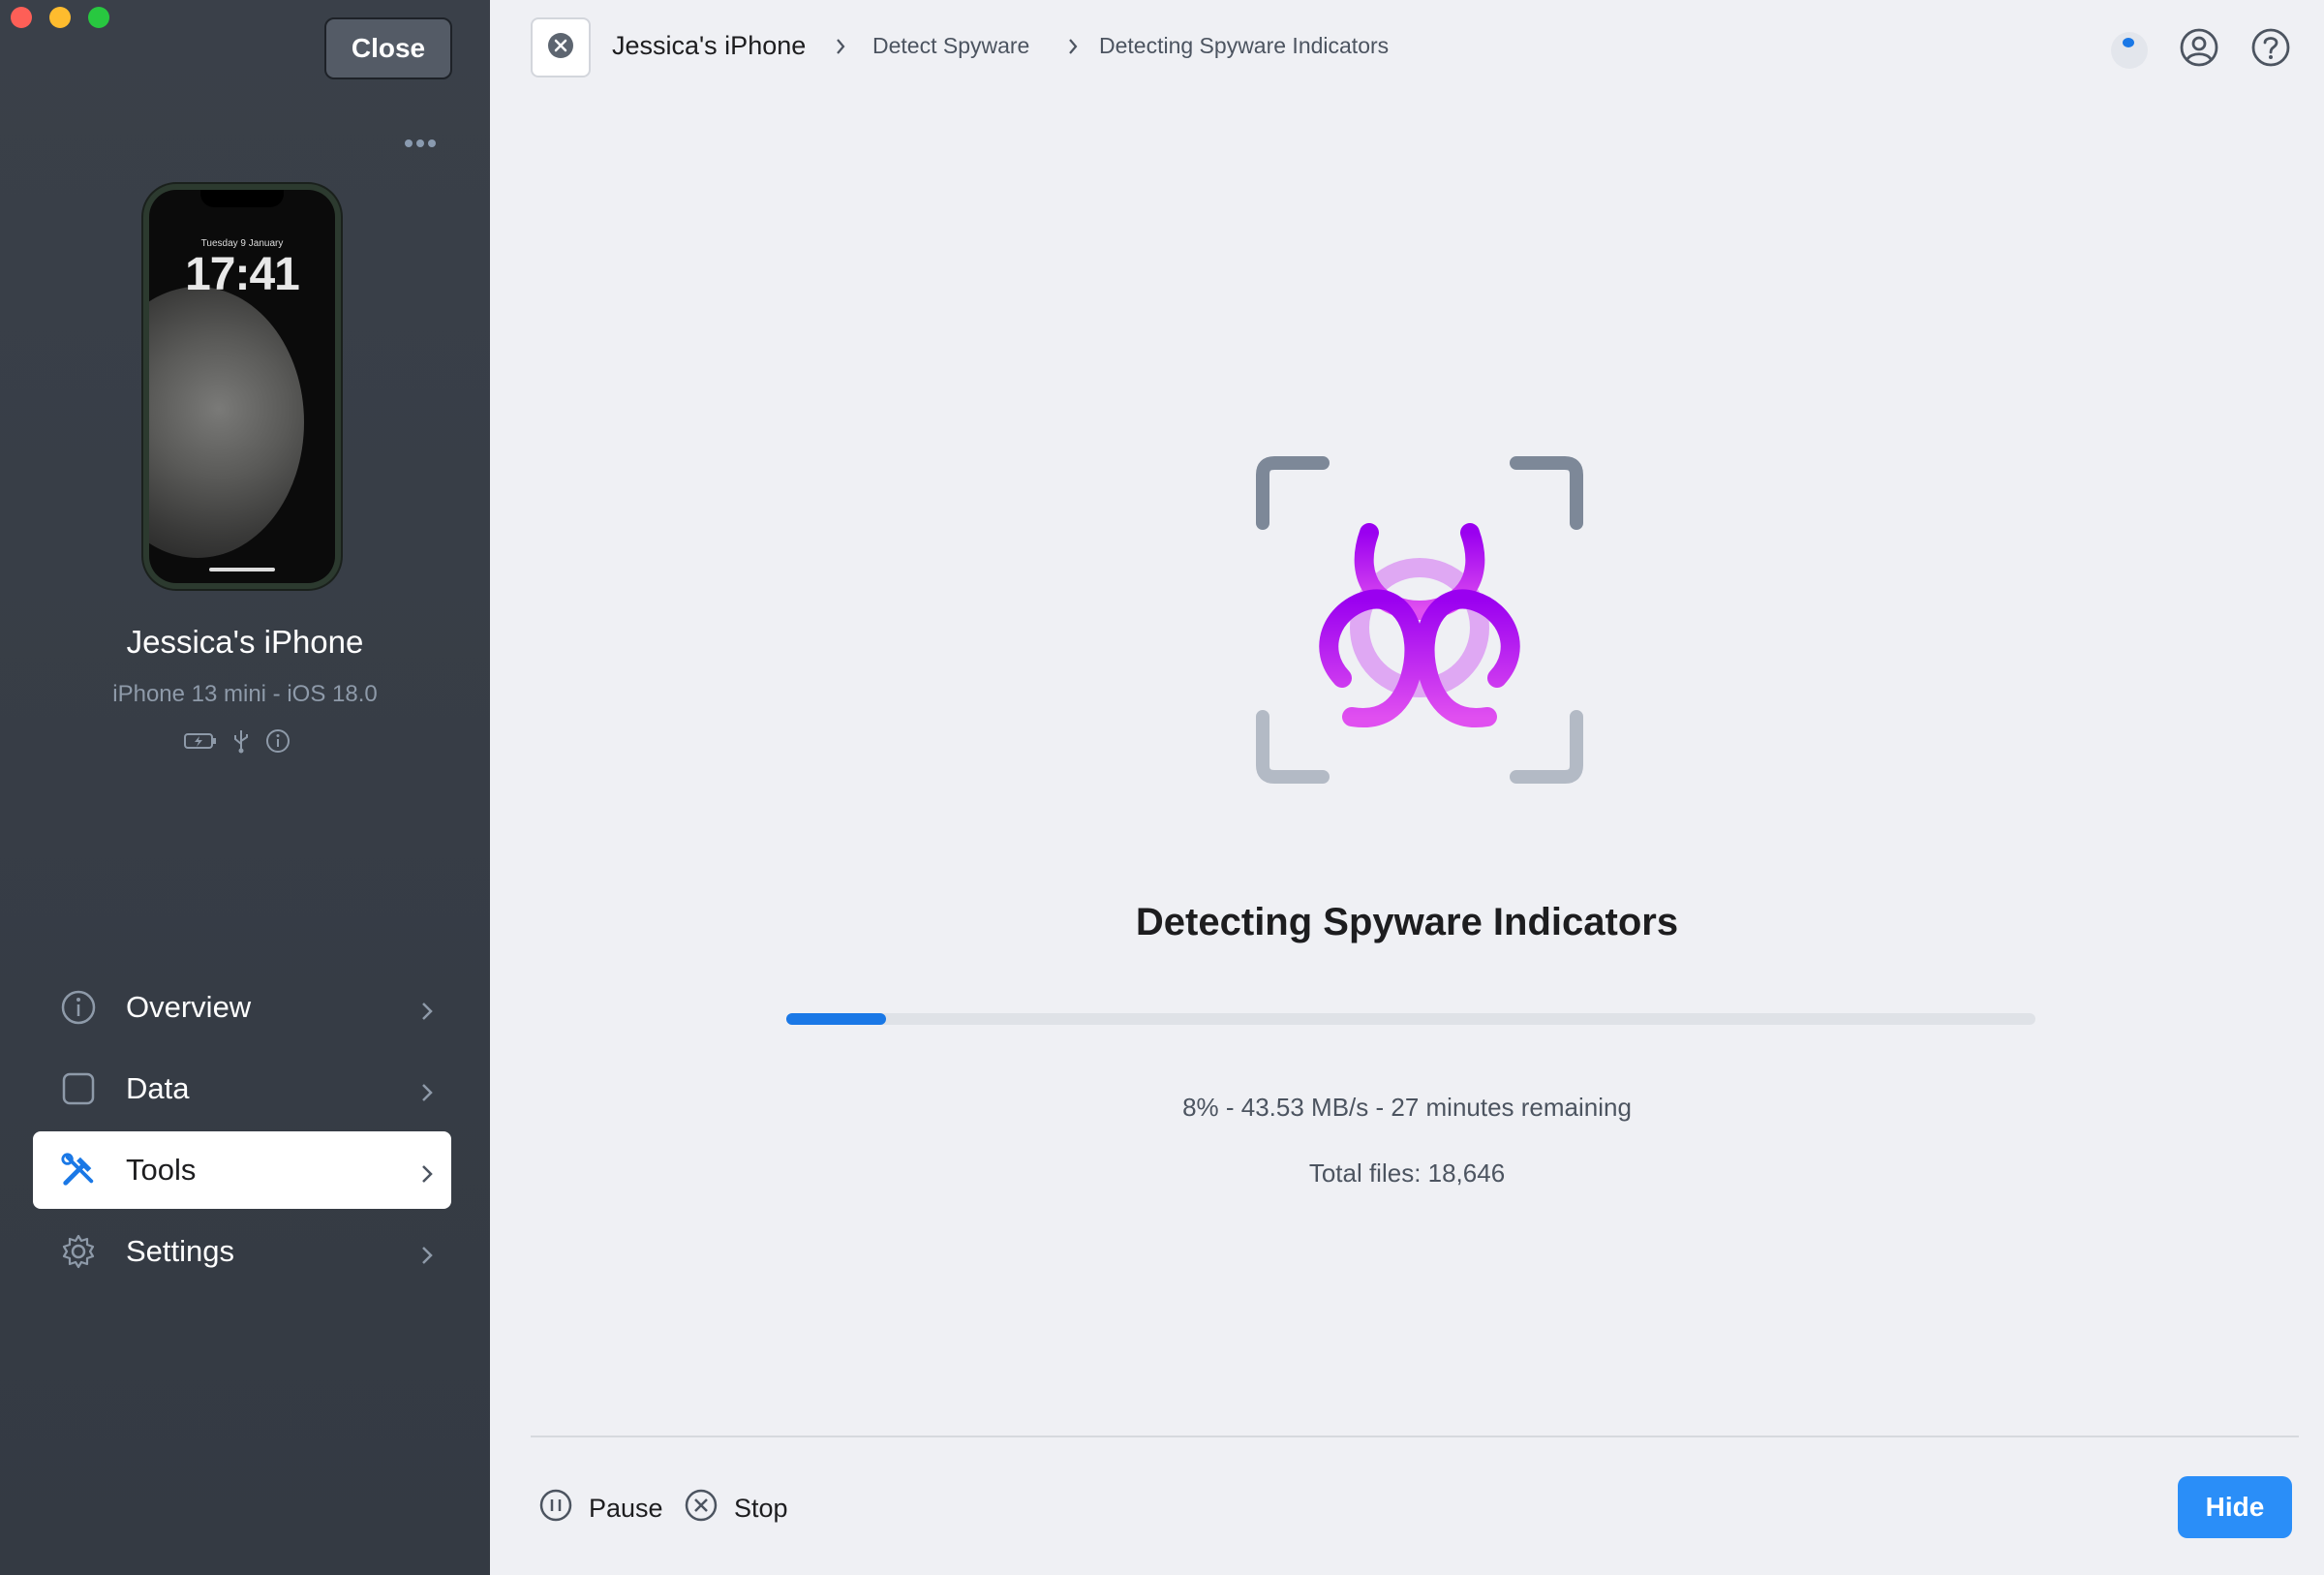  Describe the element at coordinates (761, 1508) in the screenshot. I see `stop-label: Stop` at that location.